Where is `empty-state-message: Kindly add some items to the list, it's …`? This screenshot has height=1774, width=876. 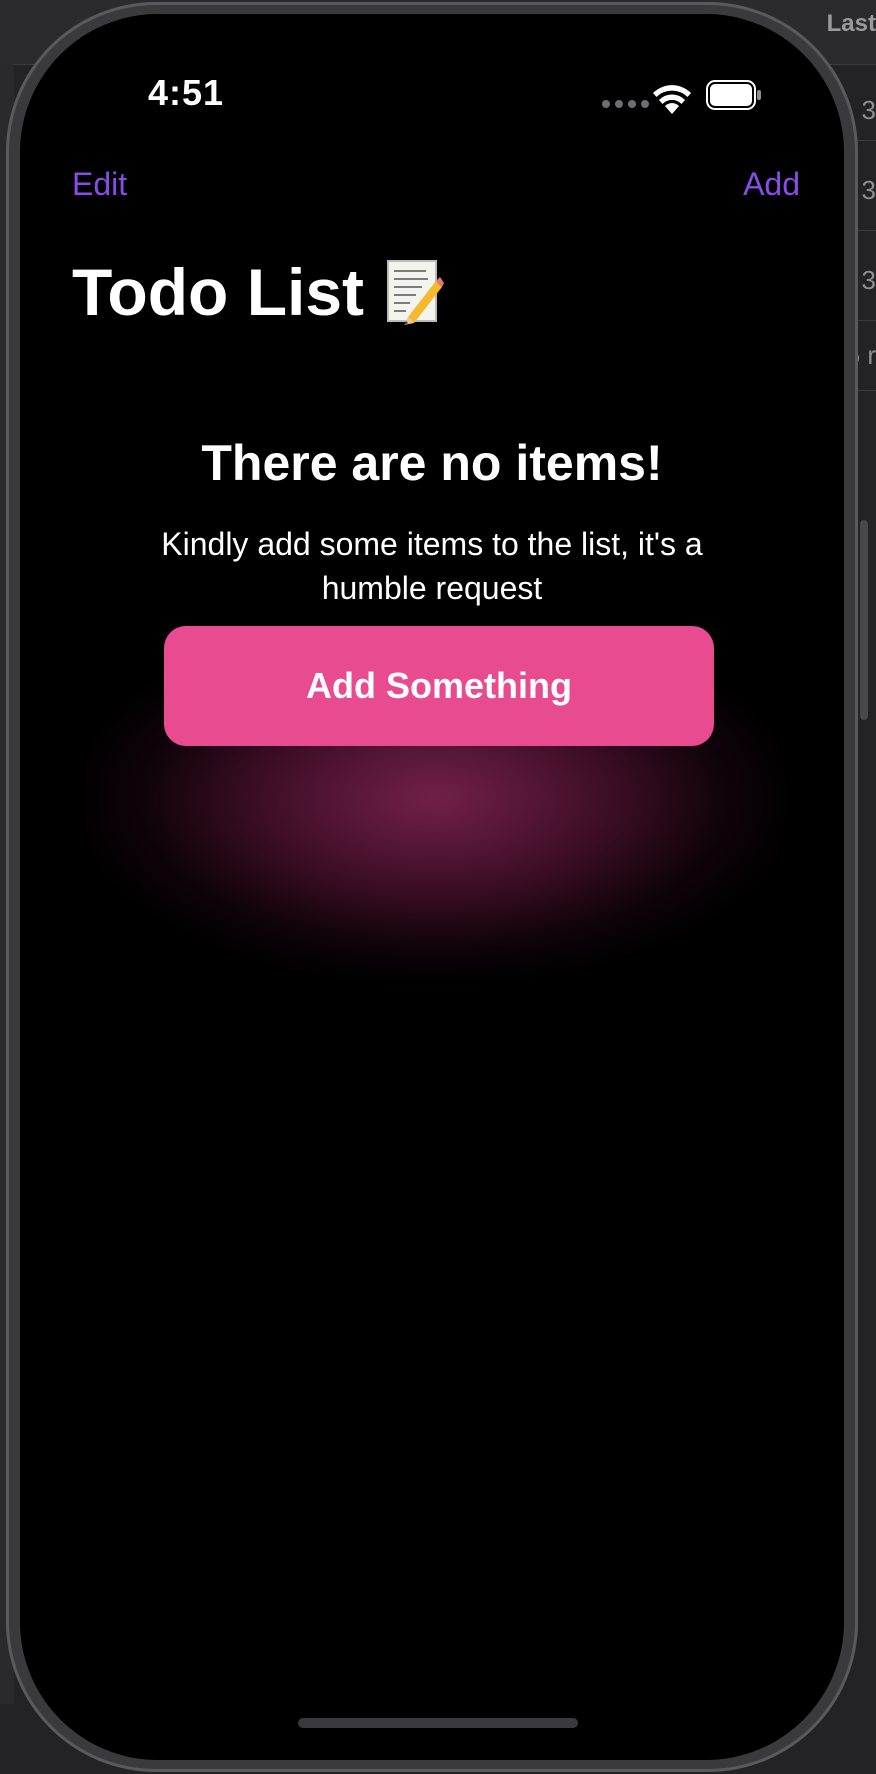 empty-state-message: Kindly add some items to the list, it's … is located at coordinates (432, 566).